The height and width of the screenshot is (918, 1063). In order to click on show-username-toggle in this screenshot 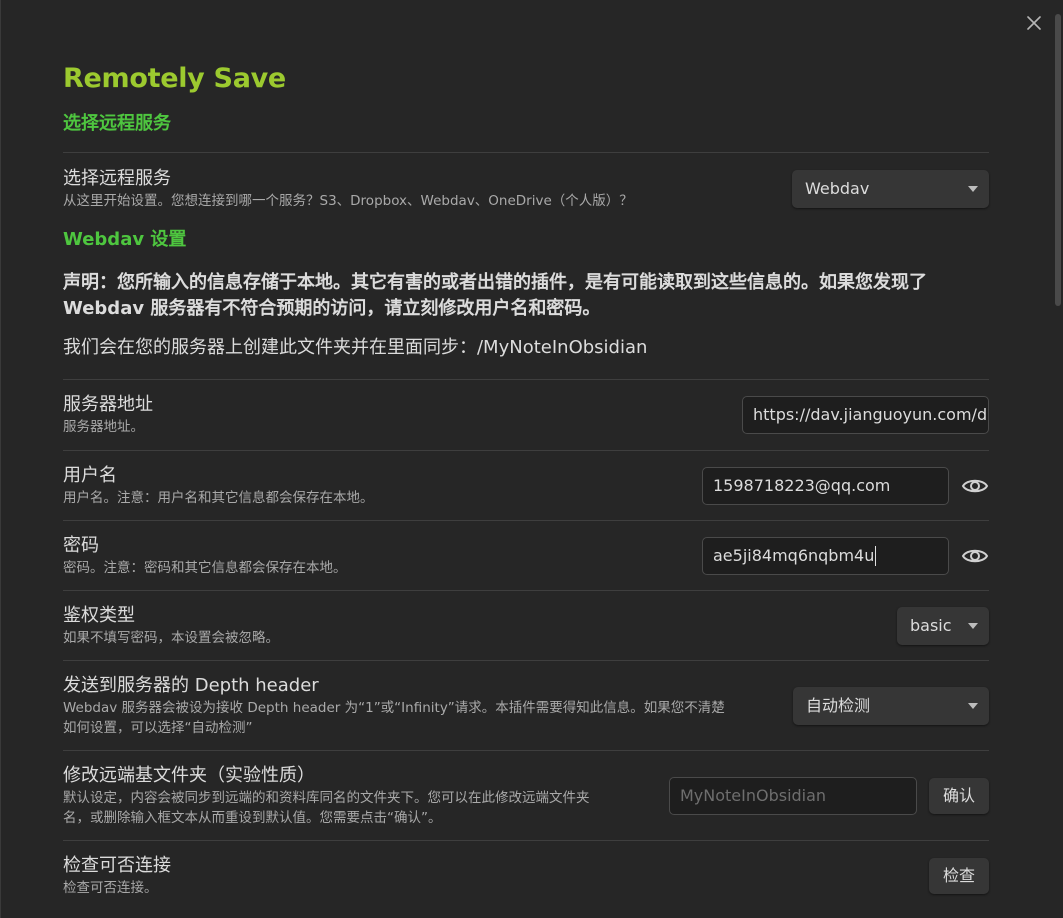, I will do `click(975, 486)`.